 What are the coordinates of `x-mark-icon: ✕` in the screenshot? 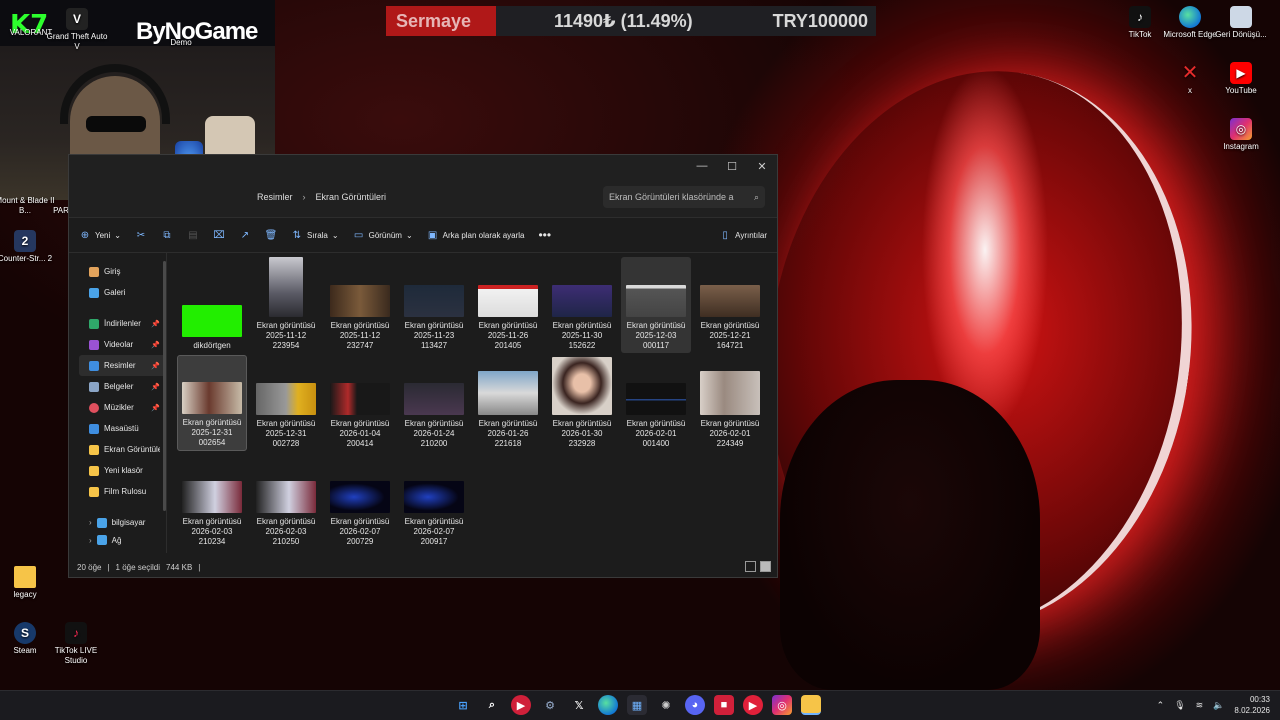 It's located at (1190, 73).